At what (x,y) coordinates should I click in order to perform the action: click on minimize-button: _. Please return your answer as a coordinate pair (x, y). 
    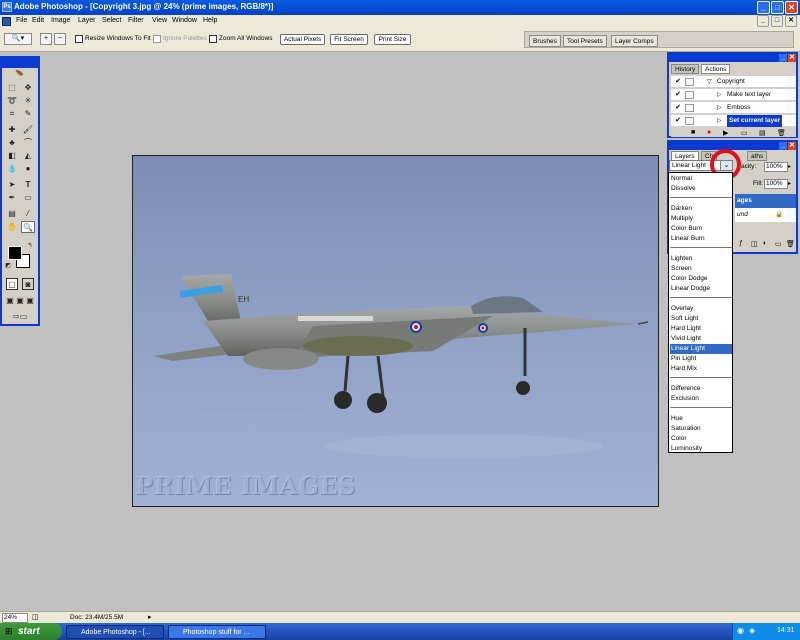
    Looking at the image, I should click on (763, 7).